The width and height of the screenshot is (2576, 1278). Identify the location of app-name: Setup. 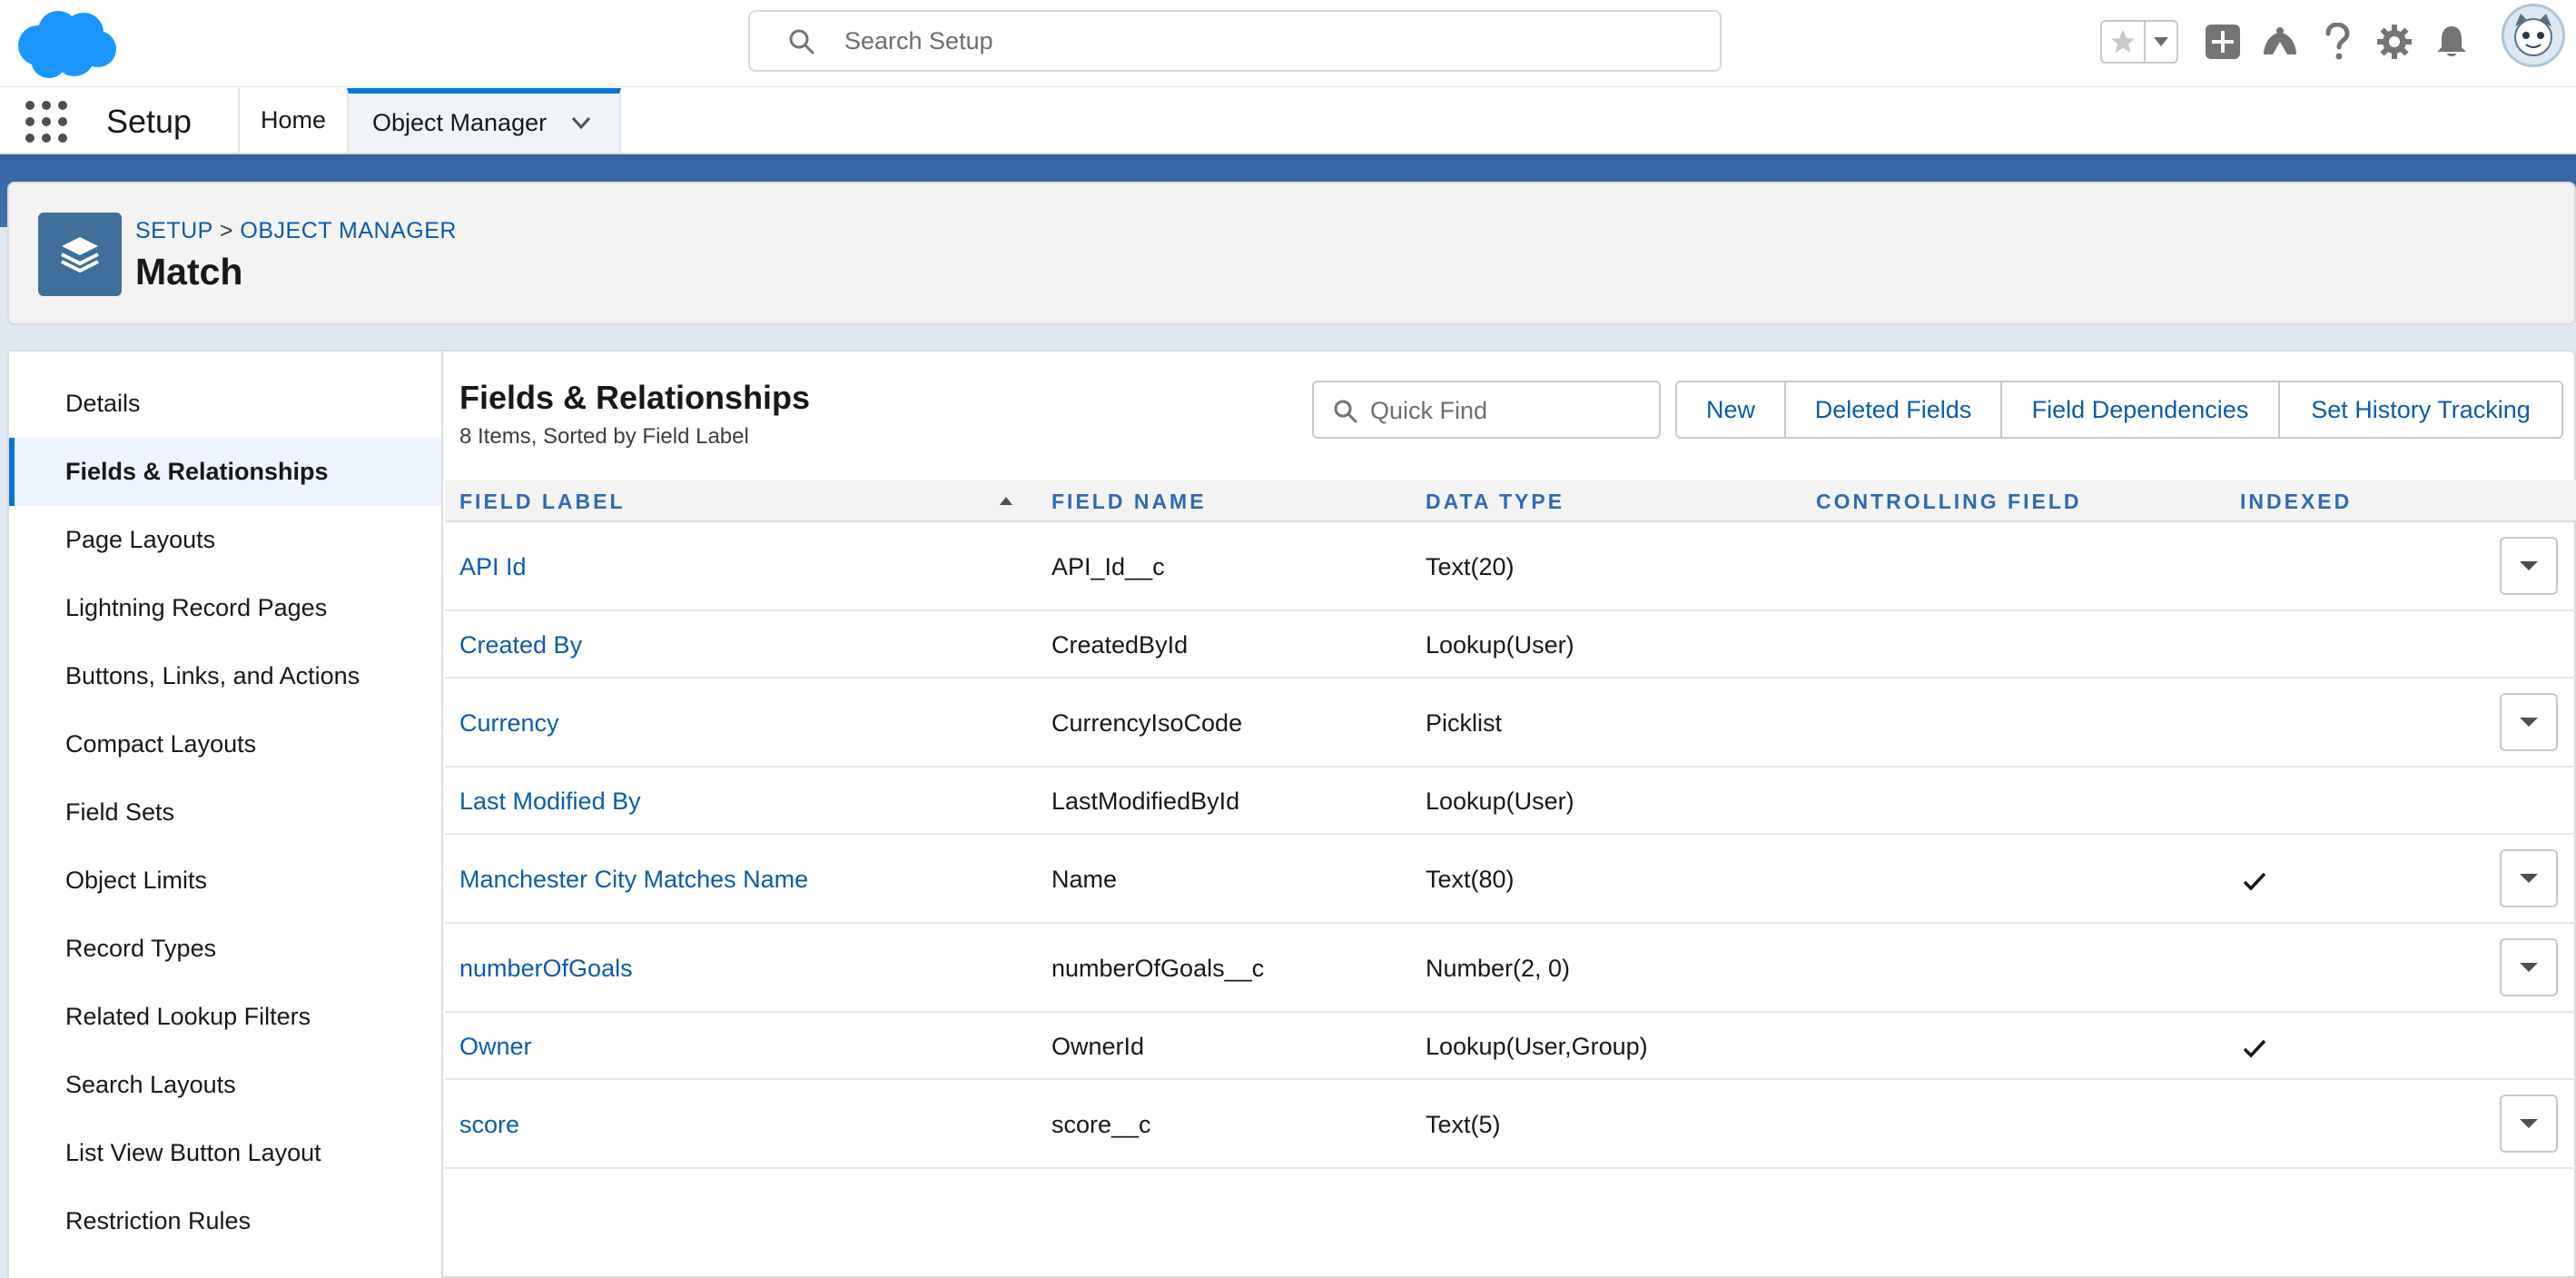
(149, 121).